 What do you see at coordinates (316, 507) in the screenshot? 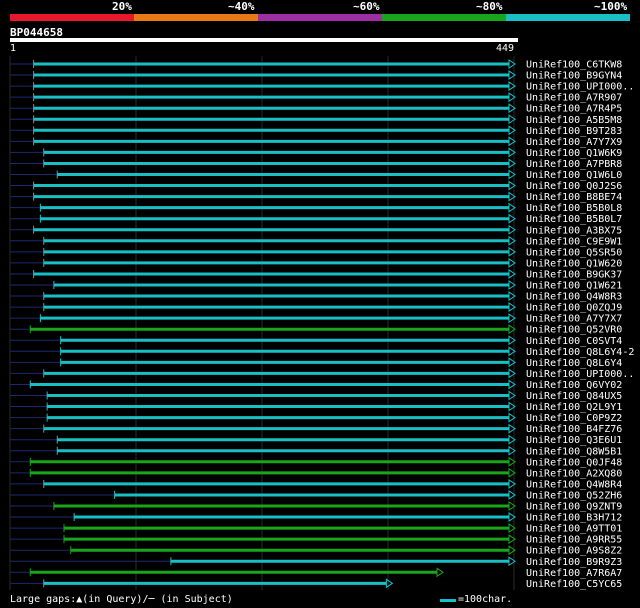
I see `hit-row: UniRef100_Q9ZNT9` at bounding box center [316, 507].